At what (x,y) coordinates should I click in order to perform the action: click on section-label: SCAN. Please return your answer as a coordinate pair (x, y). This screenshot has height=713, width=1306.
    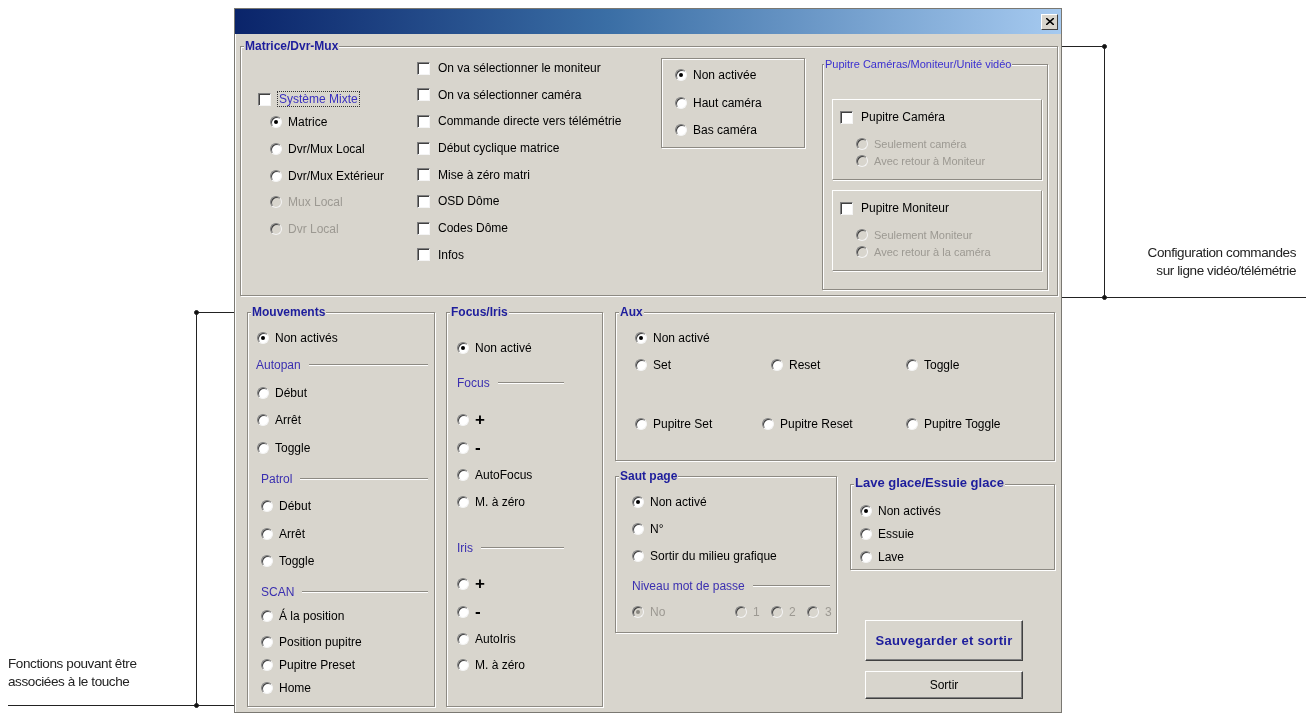
    Looking at the image, I should click on (278, 592).